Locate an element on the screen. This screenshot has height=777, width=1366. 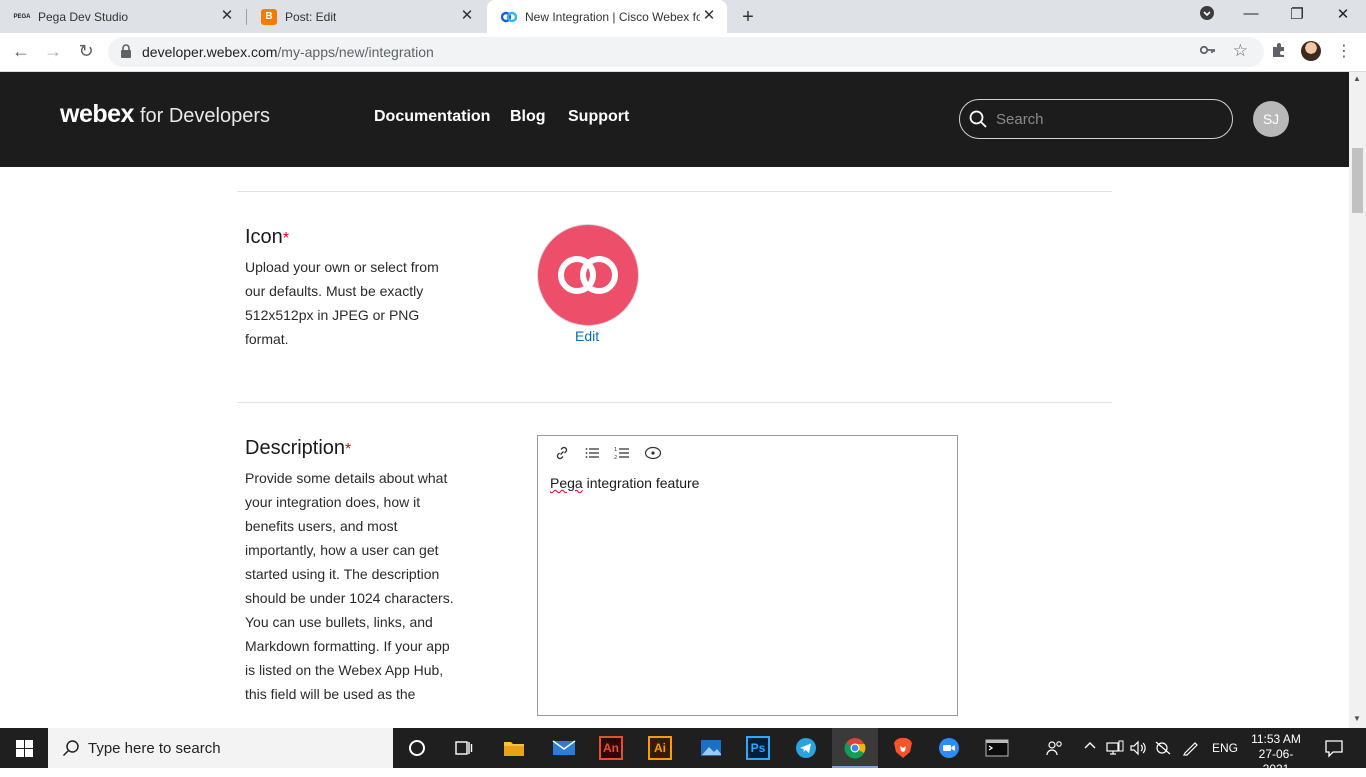
site-search-input is located at coordinates (1108, 119).